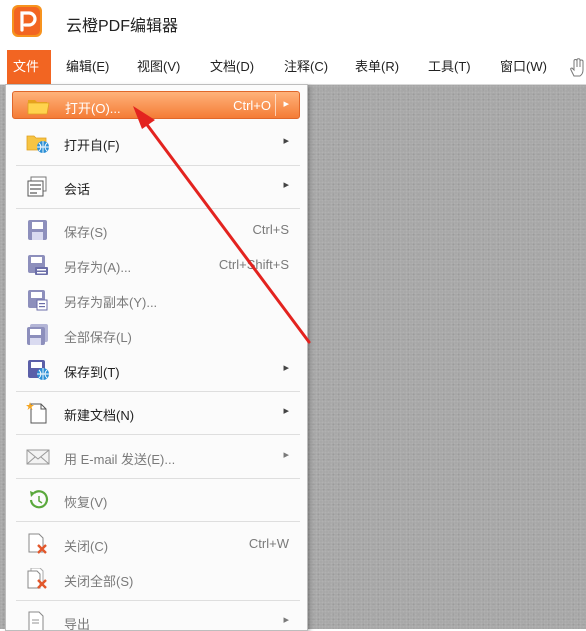 Image resolution: width=586 pixels, height=631 pixels. I want to click on menu-item-open-from: 打开自(F) ▸, so click(156, 143).